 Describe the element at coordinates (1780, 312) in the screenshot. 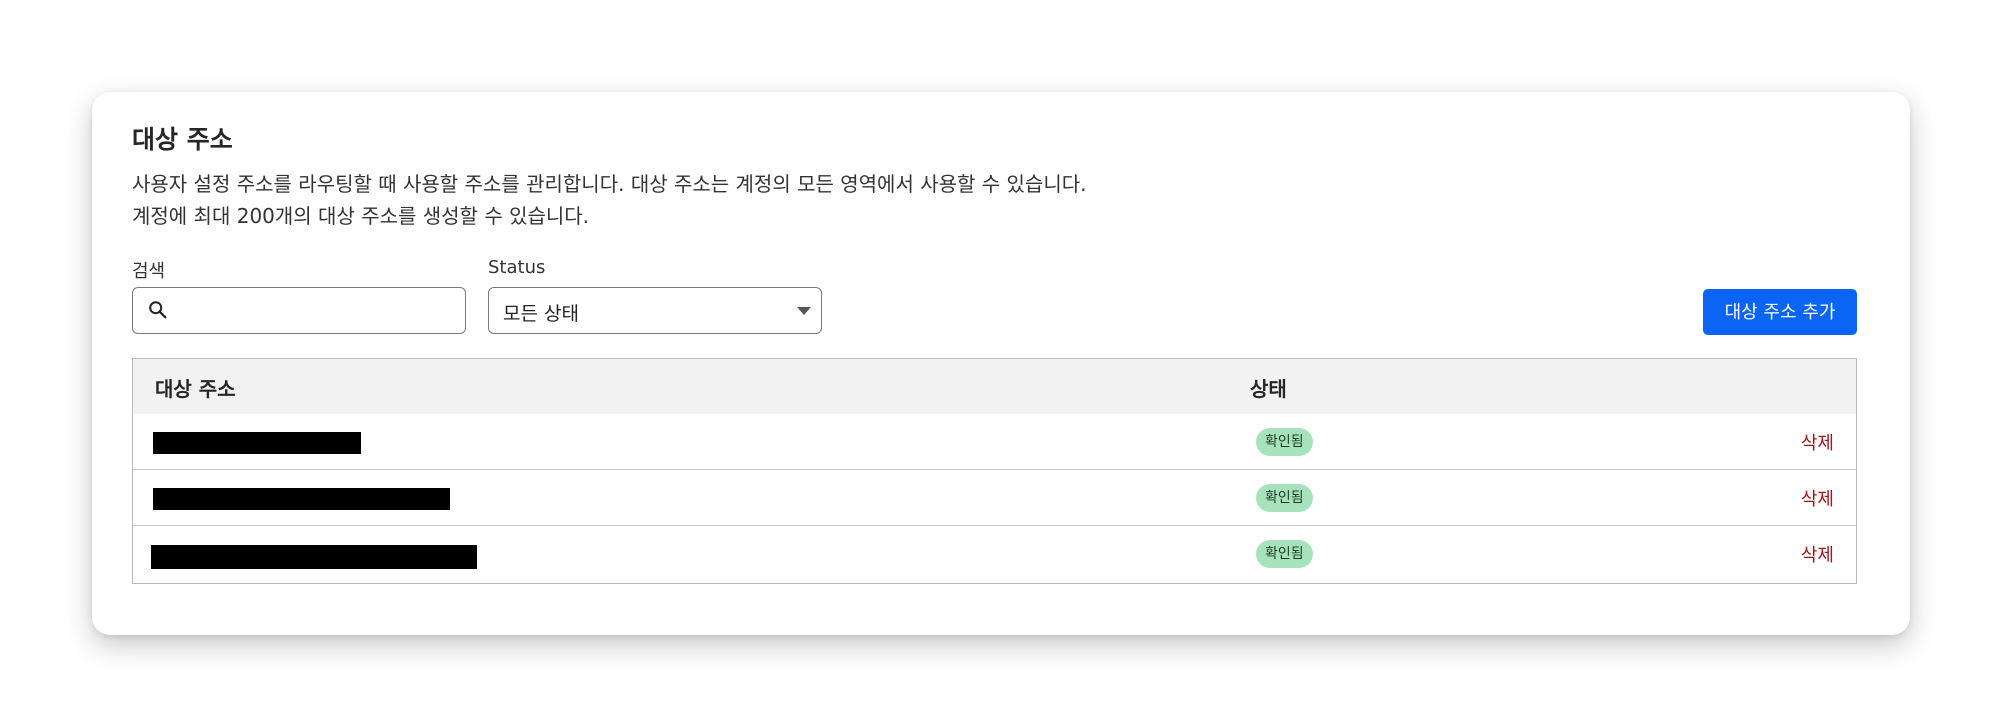

I see `add-destination-address-button: 대상 주소 추가` at that location.